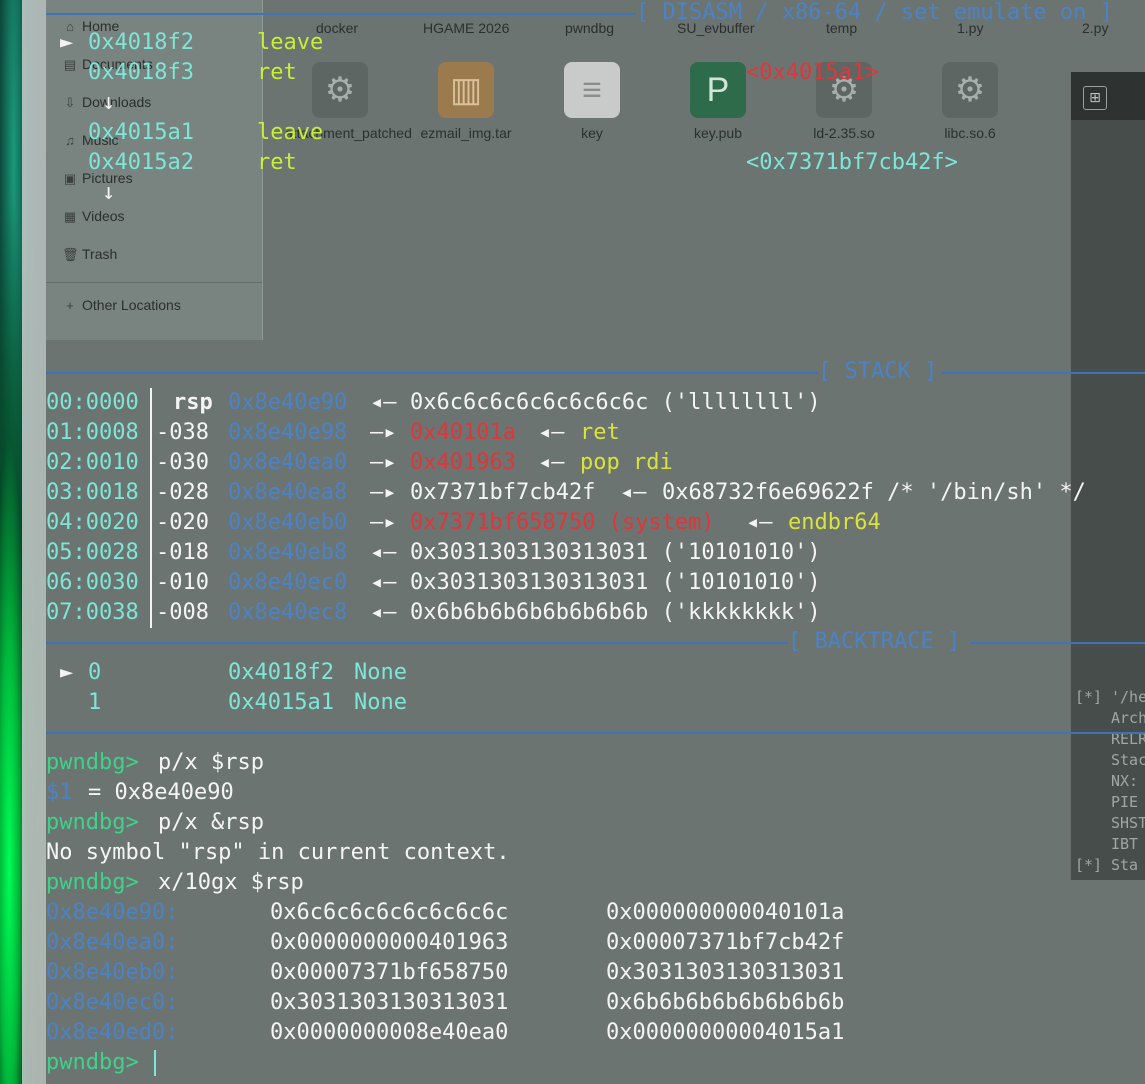  Describe the element at coordinates (70, 102) in the screenshot. I see `download-icon: ⇩` at that location.